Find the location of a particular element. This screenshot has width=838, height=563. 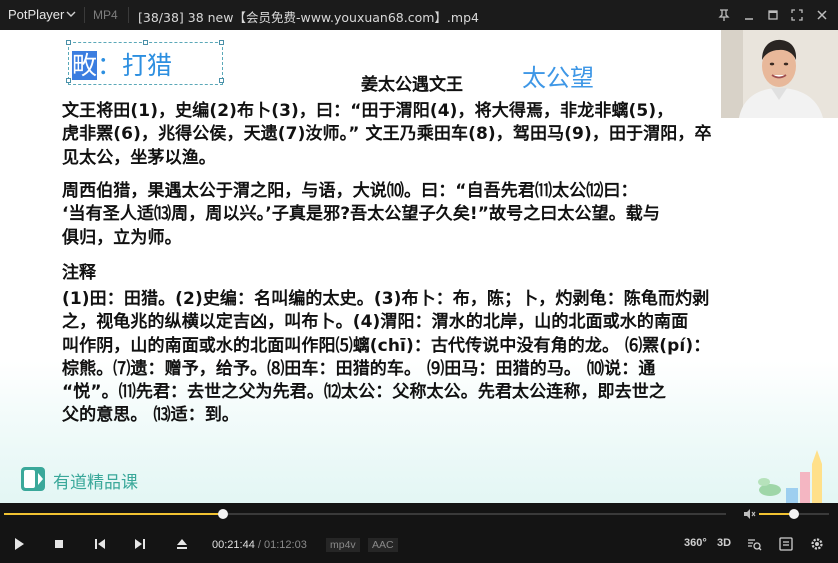

text-line: 俱归，立为师。 is located at coordinates (122, 237).